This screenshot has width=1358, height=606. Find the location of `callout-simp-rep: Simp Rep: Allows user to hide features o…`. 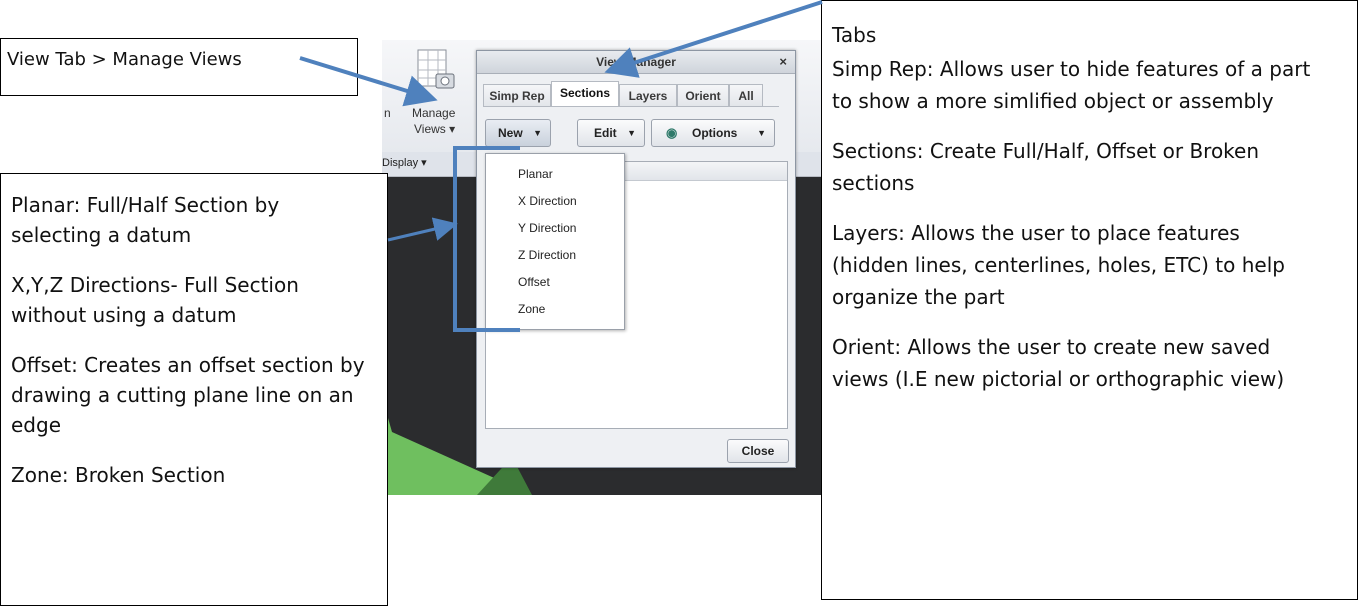

callout-simp-rep: Simp Rep: Allows user to hide features o… is located at coordinates (1071, 85).